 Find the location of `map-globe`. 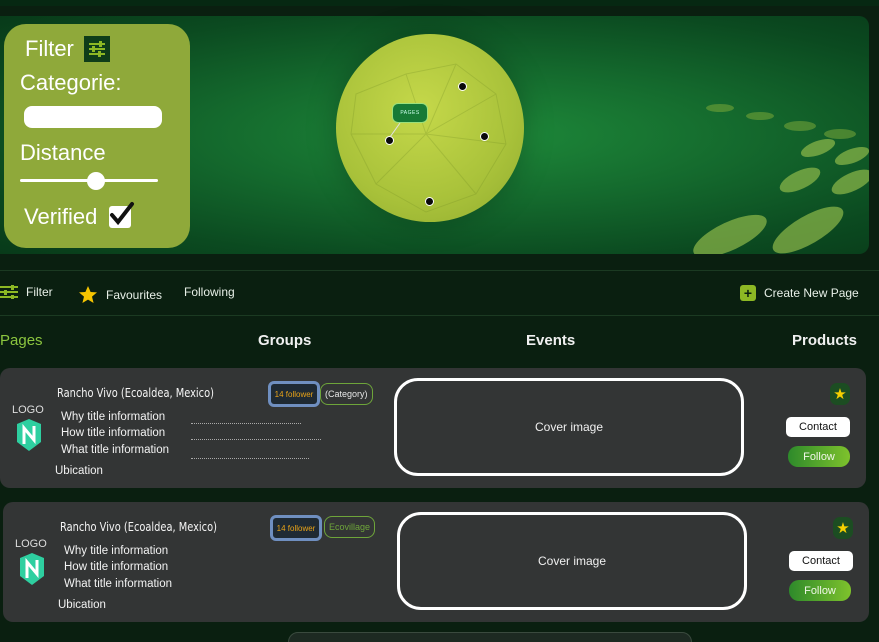

map-globe is located at coordinates (430, 128).